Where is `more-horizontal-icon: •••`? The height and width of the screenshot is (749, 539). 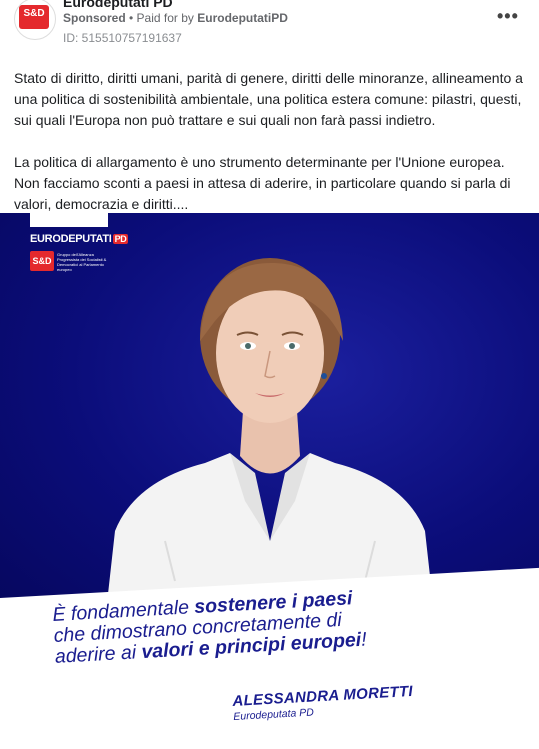 more-horizontal-icon: ••• is located at coordinates (508, 16).